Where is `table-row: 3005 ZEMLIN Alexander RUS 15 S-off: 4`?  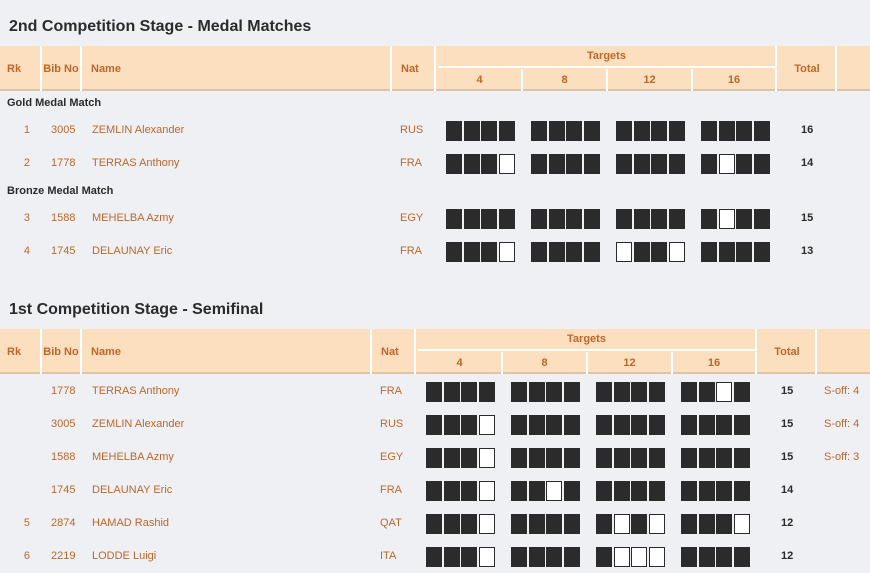
table-row: 3005 ZEMLIN Alexander RUS 15 S-off: 4 is located at coordinates (435, 424).